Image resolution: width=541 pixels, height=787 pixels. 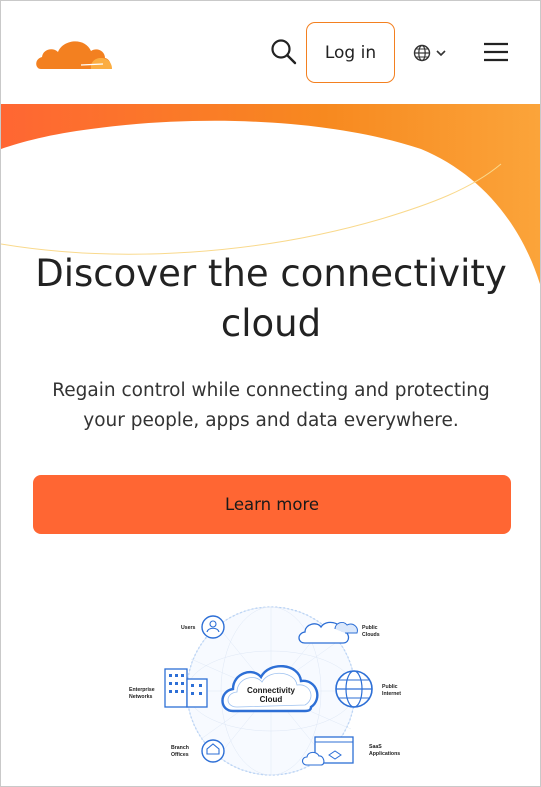 What do you see at coordinates (213, 627) in the screenshot?
I see `users-icon` at bounding box center [213, 627].